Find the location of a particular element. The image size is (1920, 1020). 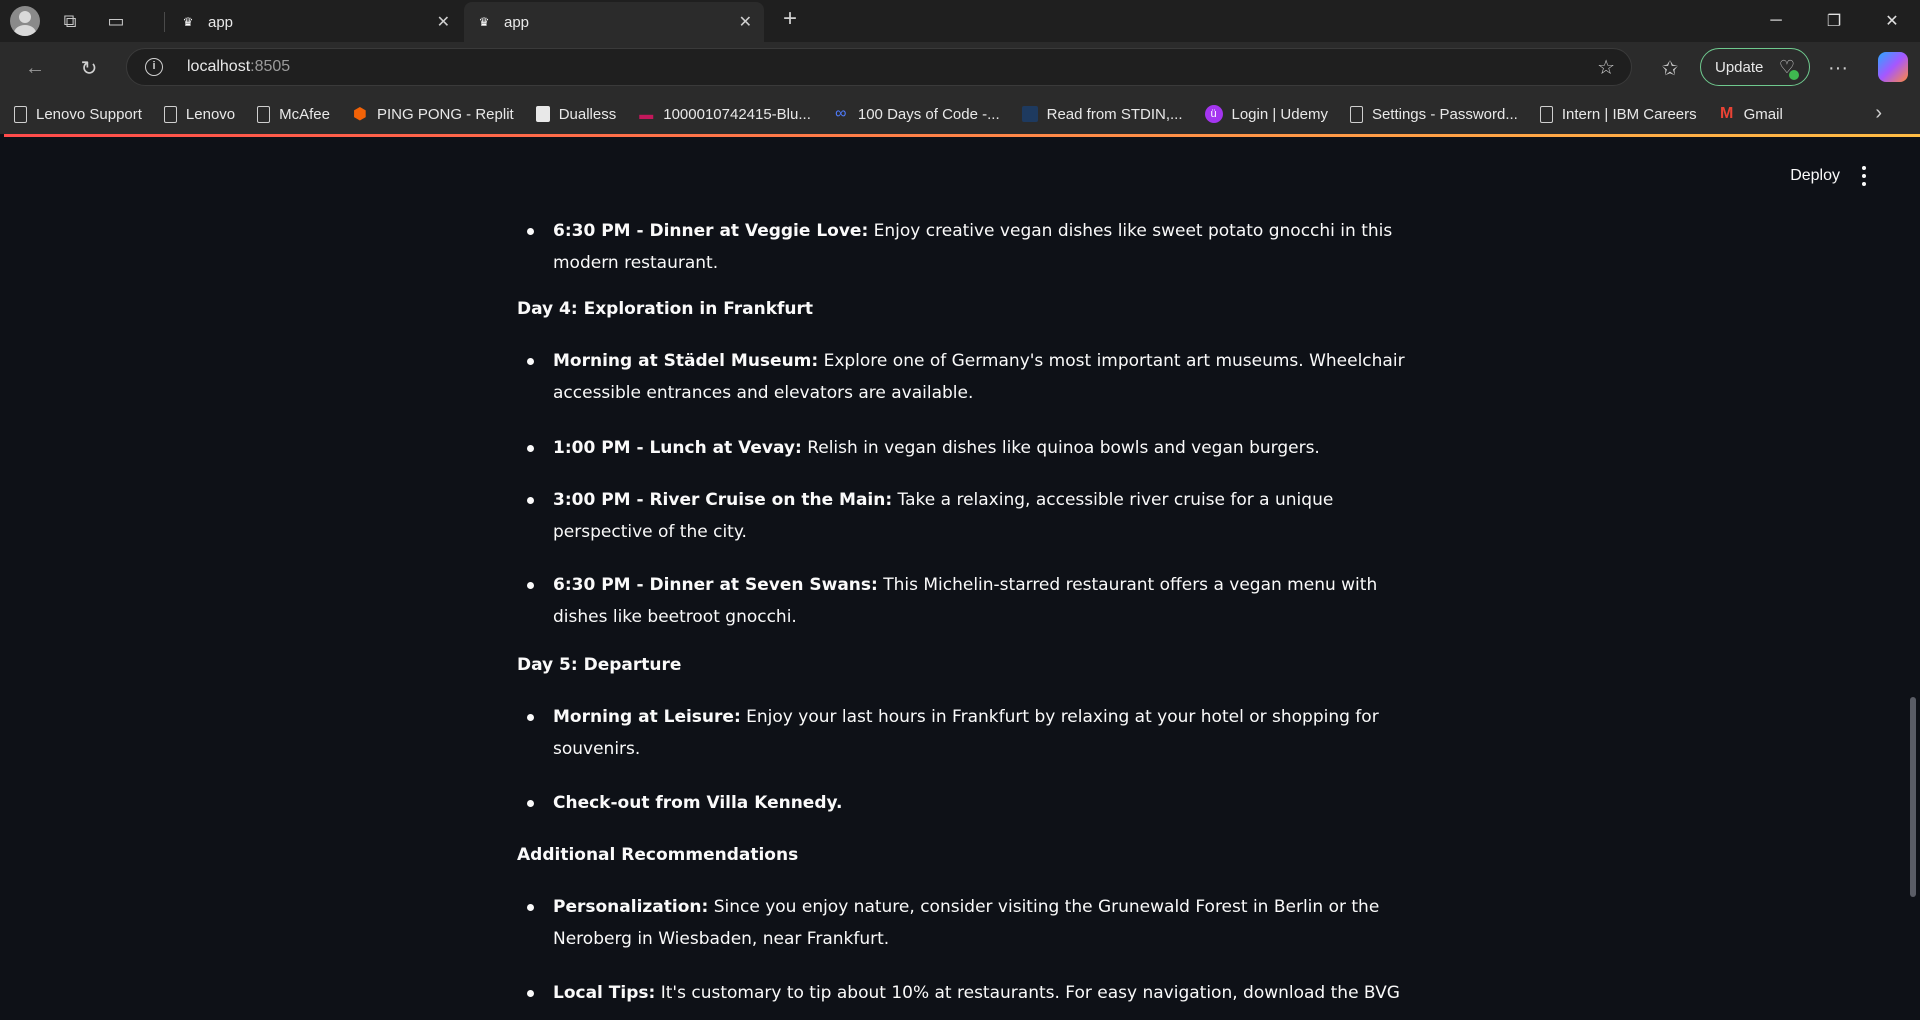

replit-icon: ⬢ is located at coordinates (360, 114).